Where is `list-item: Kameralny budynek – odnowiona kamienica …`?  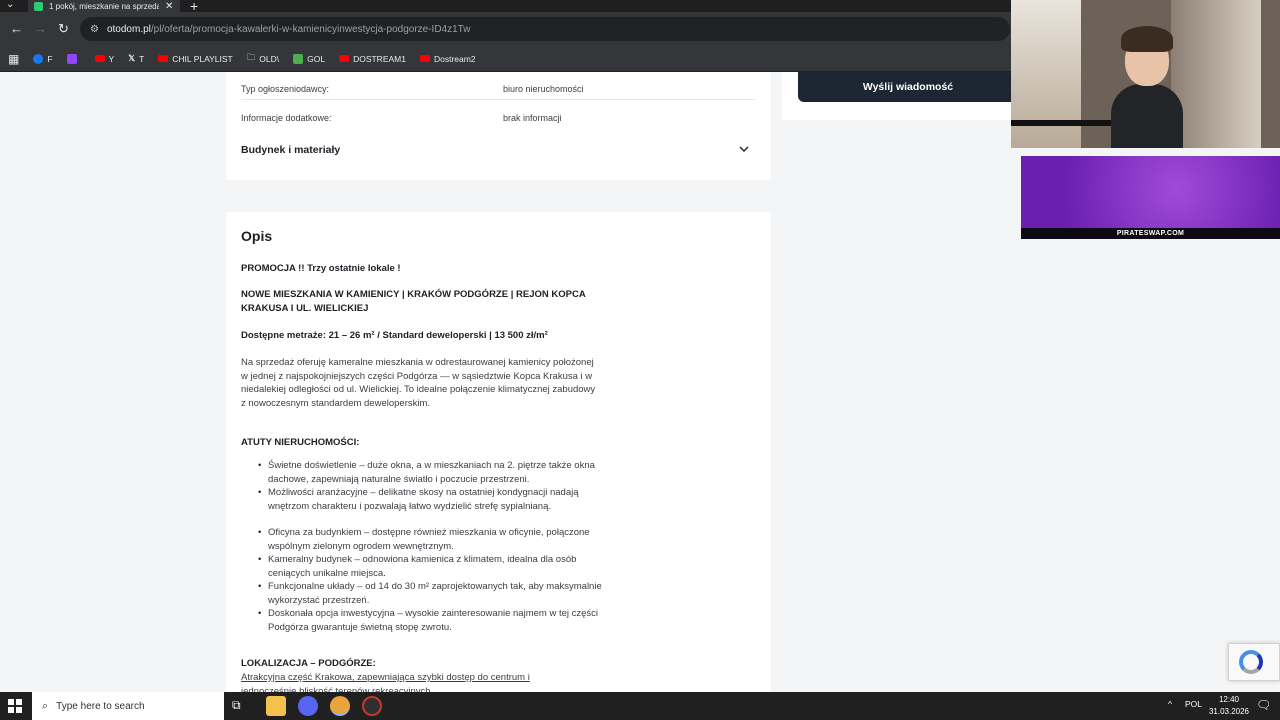
list-item: Kameralny budynek – odnowiona kamienica … is located at coordinates (433, 566).